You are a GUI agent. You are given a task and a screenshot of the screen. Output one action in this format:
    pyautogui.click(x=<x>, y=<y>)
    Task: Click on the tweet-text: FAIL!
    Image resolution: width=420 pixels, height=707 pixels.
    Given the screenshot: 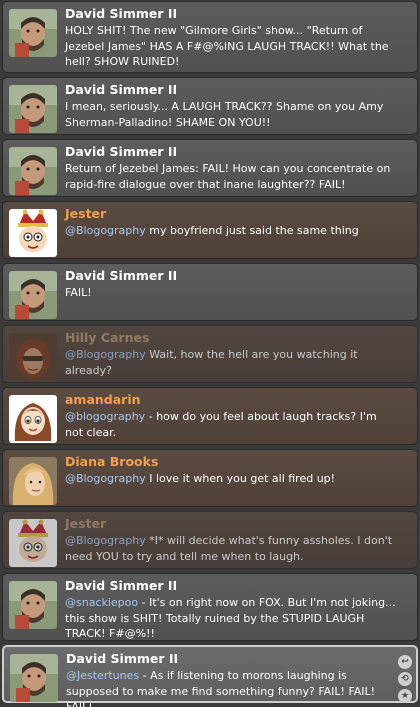 What is the action you would take?
    pyautogui.click(x=231, y=293)
    